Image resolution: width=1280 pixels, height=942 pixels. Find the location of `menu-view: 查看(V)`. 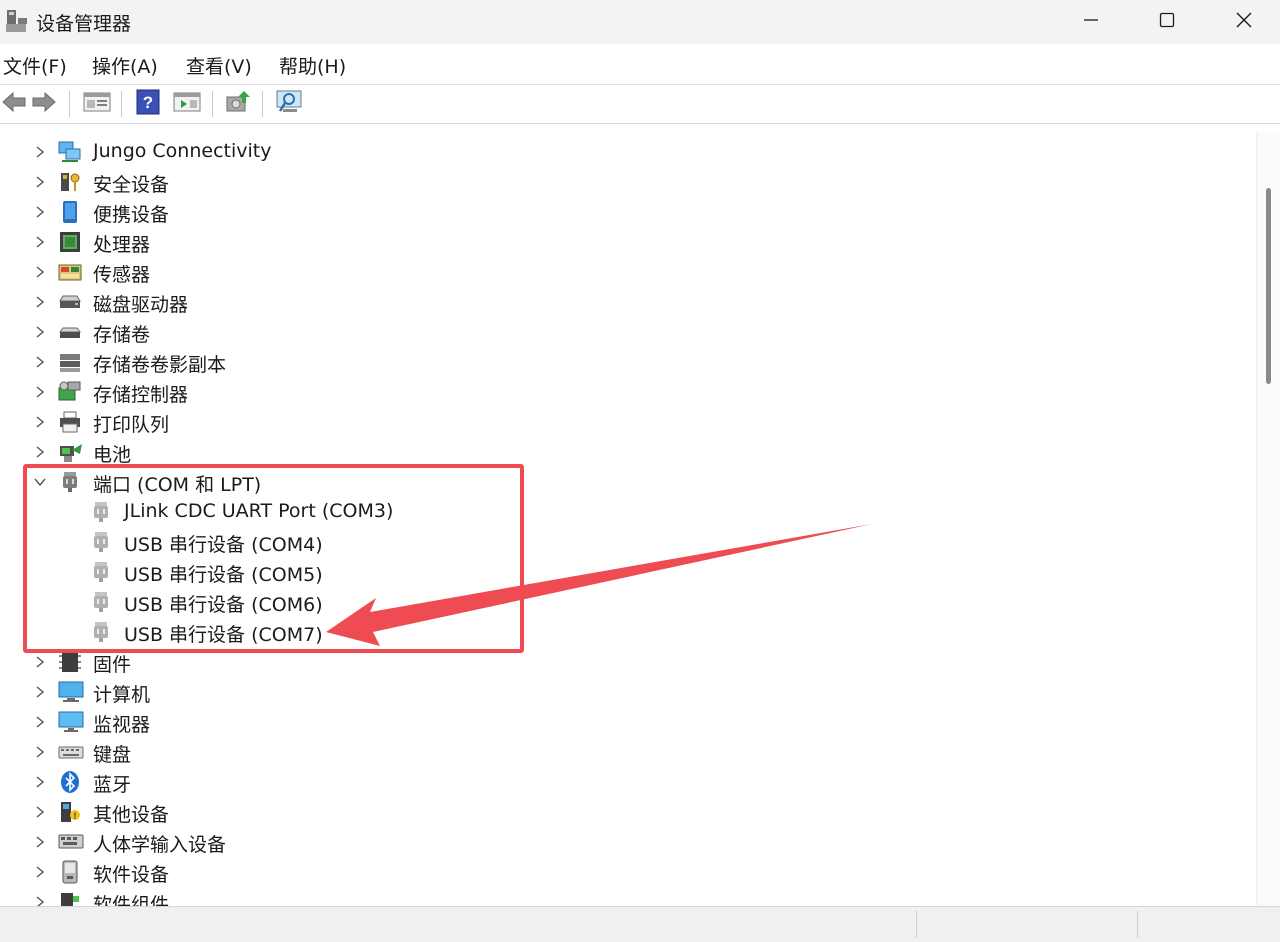

menu-view: 查看(V) is located at coordinates (219, 65).